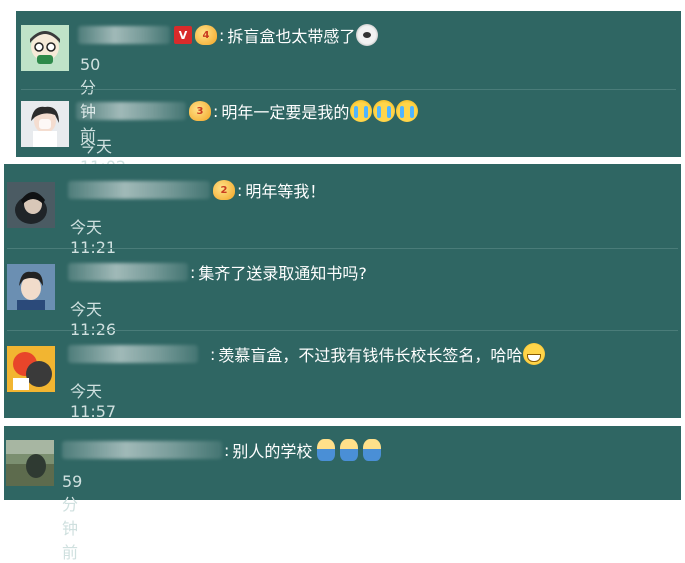  I want to click on level-badge: 2, so click(224, 190).